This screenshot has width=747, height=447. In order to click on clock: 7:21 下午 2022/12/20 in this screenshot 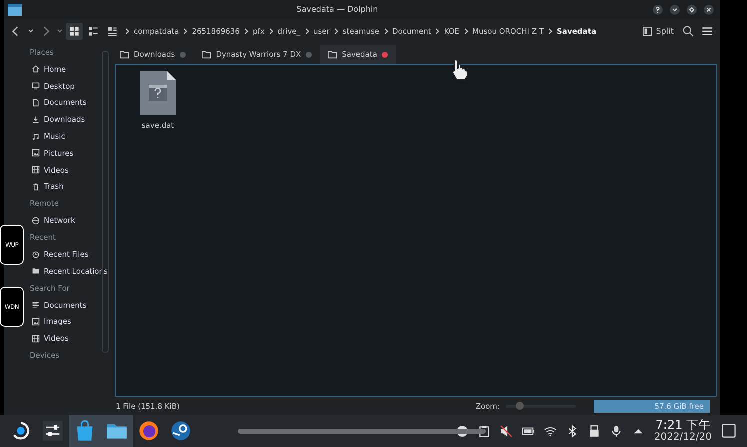, I will do `click(683, 431)`.